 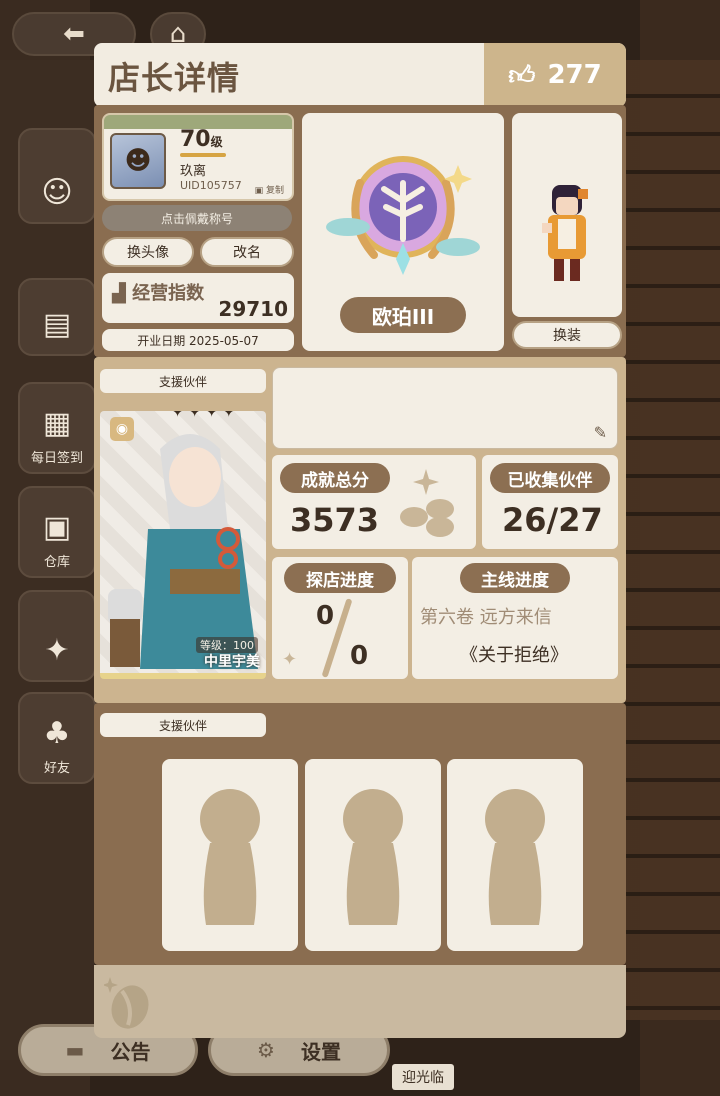 What do you see at coordinates (522, 75) in the screenshot?
I see `thumbs-up-icon: 👍︎` at bounding box center [522, 75].